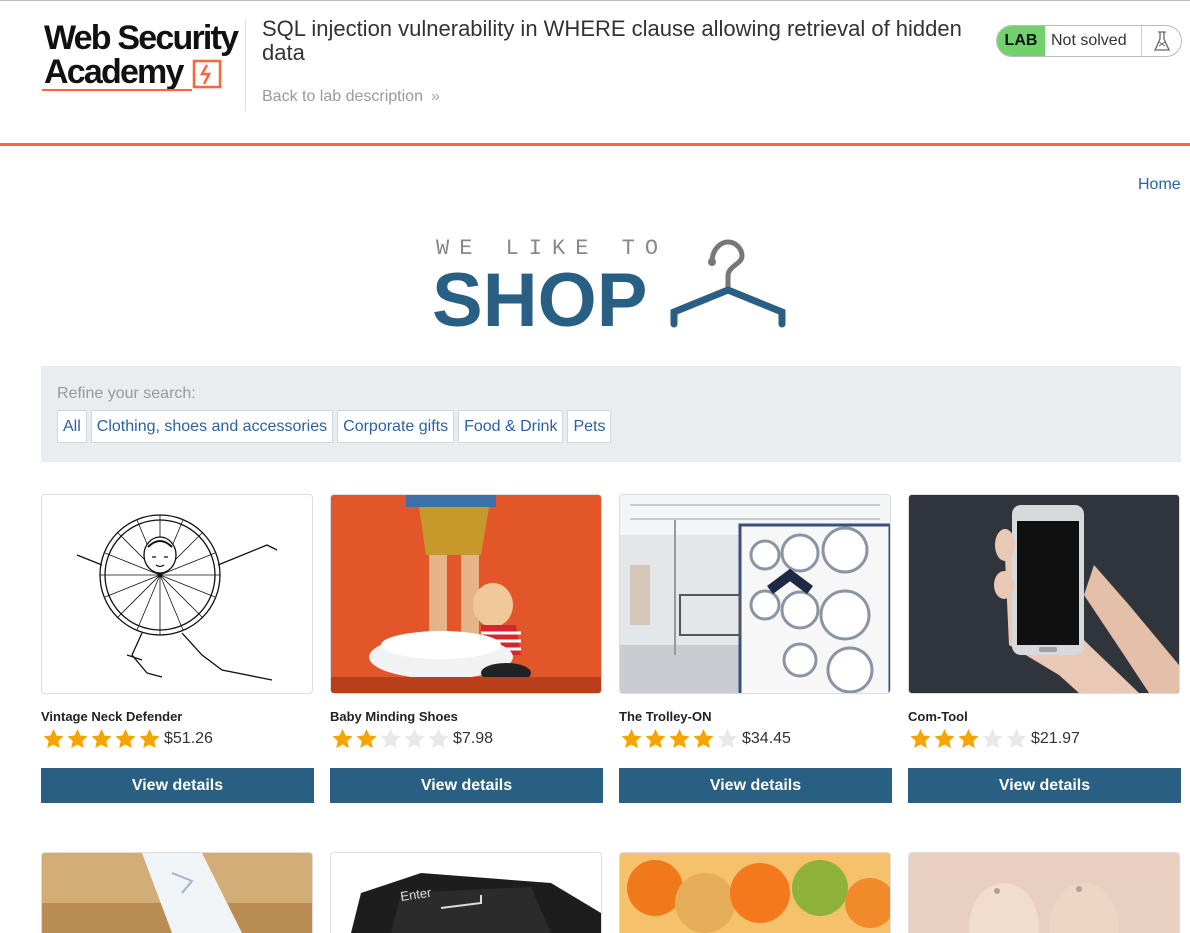  I want to click on we-like-to-shop-logo: WE LIKE TO SHOP, so click(620, 287).